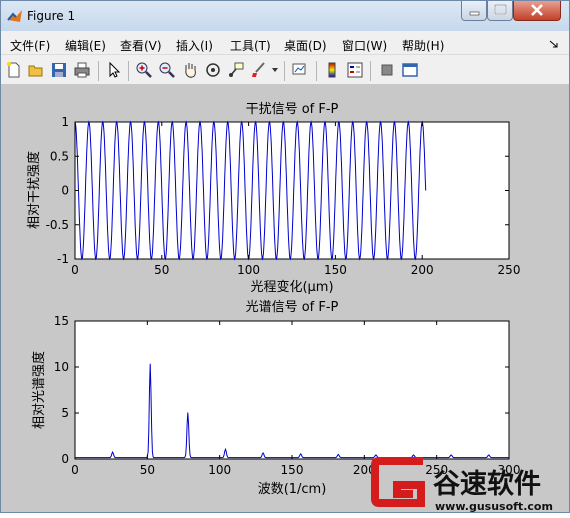 The image size is (570, 518). Describe the element at coordinates (292, 307) in the screenshot. I see `chart-title: 光谱信号 of F-P` at that location.